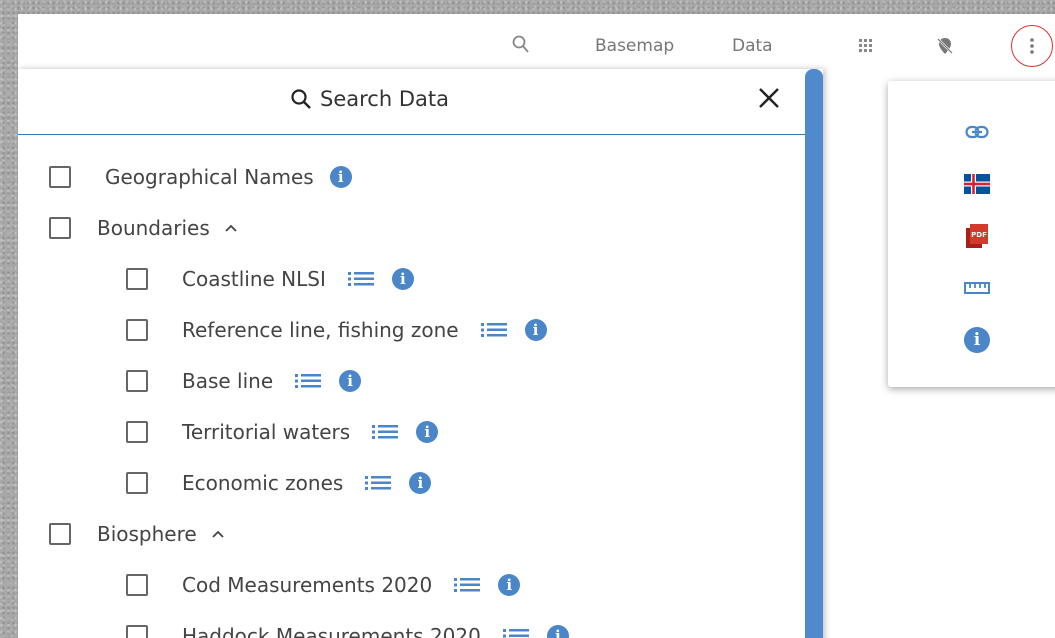 Image resolution: width=1055 pixels, height=638 pixels. I want to click on info-badge: i, so click(977, 340).